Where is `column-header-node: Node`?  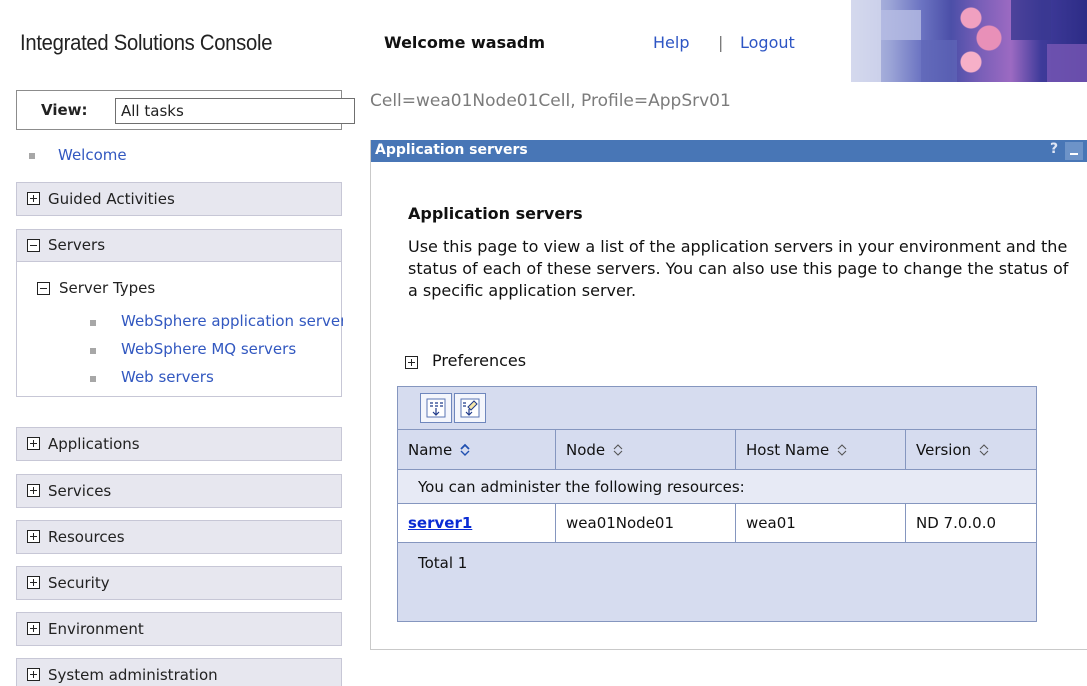 column-header-node: Node is located at coordinates (646, 449).